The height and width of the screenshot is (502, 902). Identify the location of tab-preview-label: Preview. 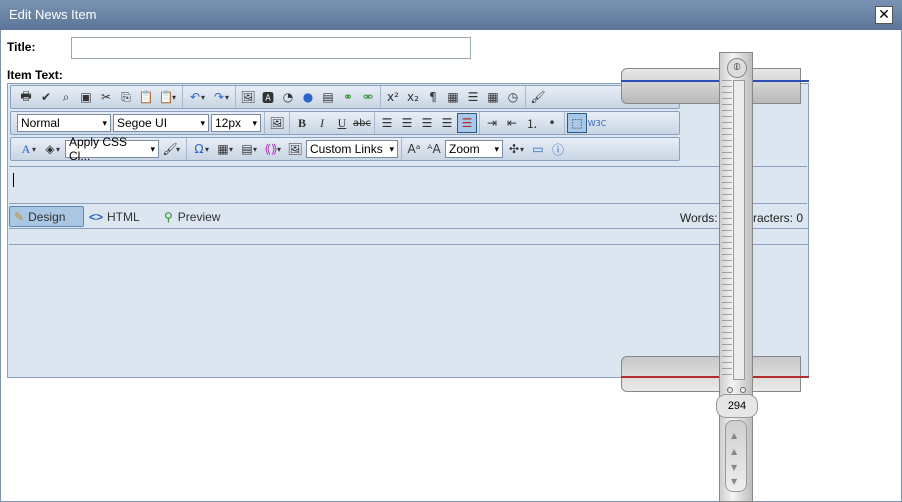
(199, 216).